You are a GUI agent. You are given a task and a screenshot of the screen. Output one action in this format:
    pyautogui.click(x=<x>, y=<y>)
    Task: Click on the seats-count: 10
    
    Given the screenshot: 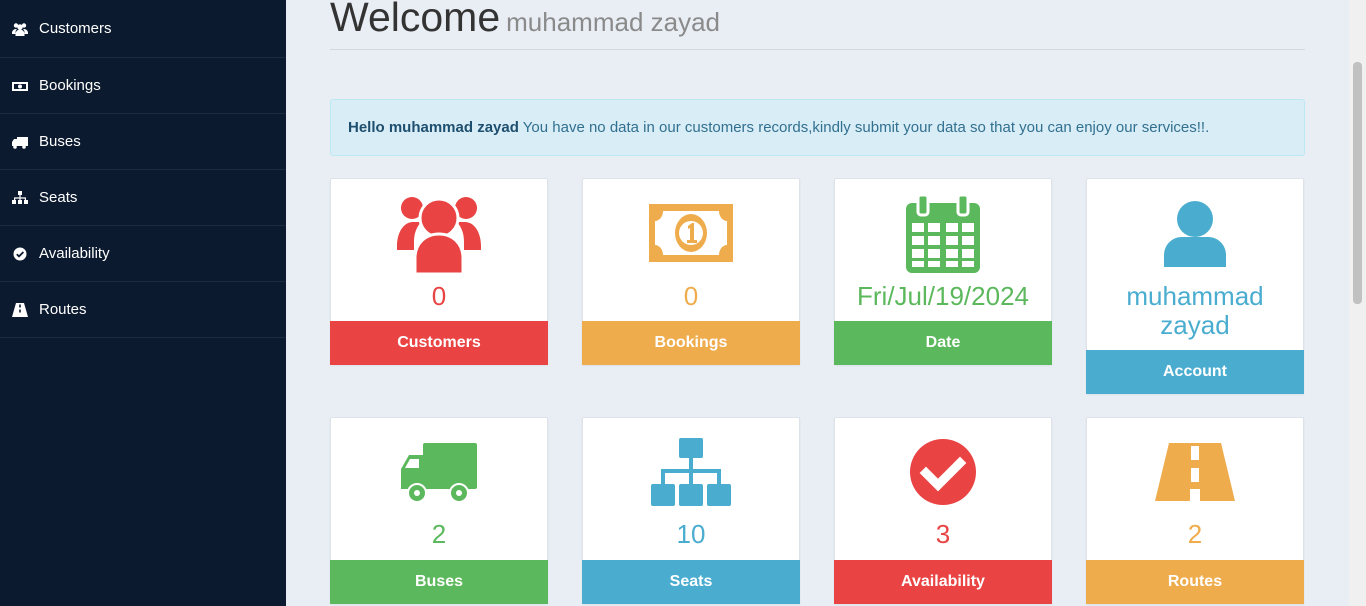 What is the action you would take?
    pyautogui.click(x=691, y=534)
    